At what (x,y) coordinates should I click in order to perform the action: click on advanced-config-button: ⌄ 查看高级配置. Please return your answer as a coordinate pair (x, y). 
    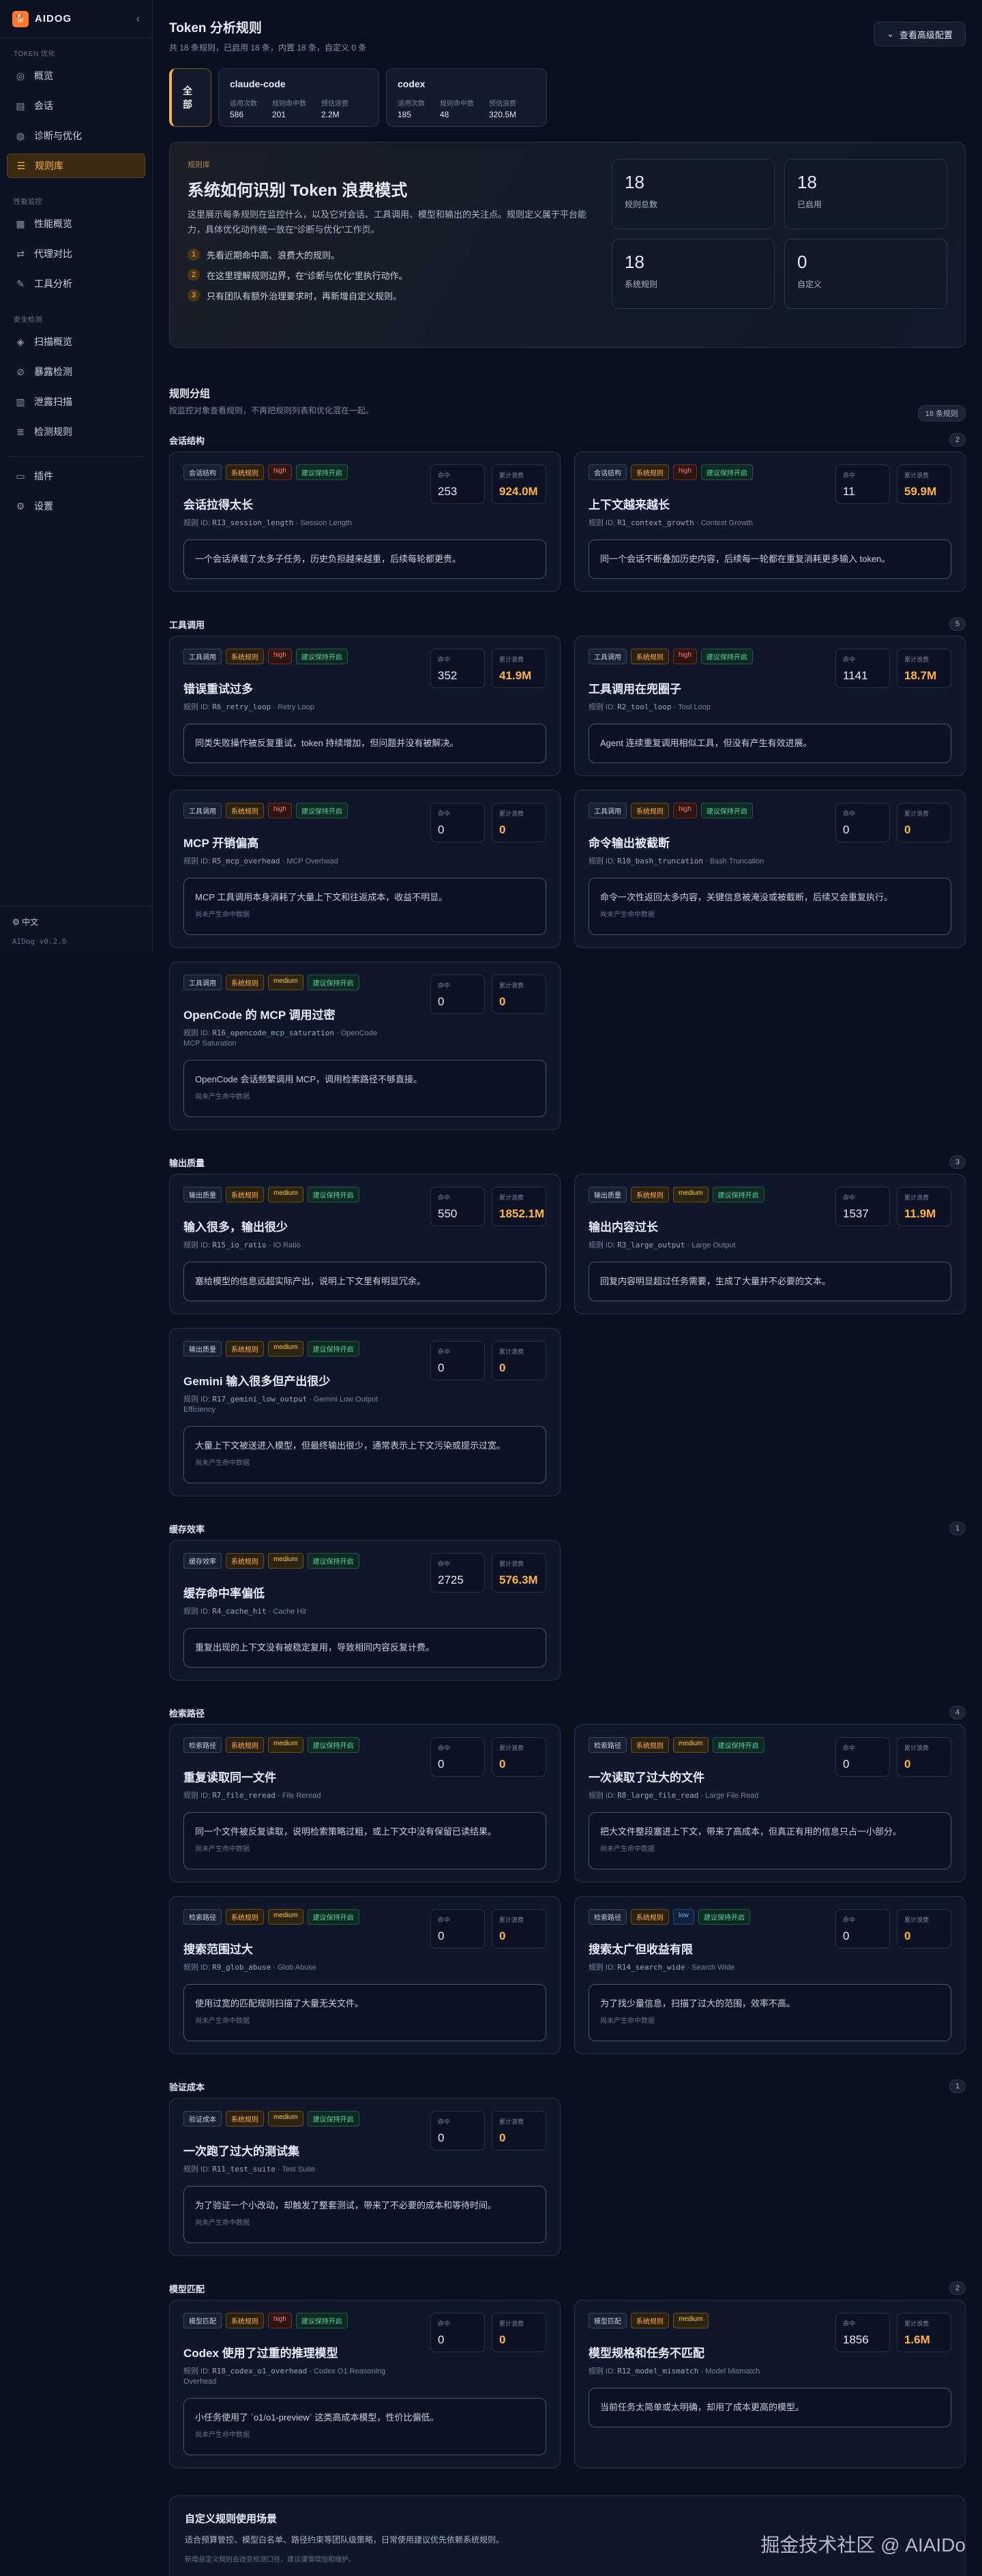
    Looking at the image, I should click on (920, 34).